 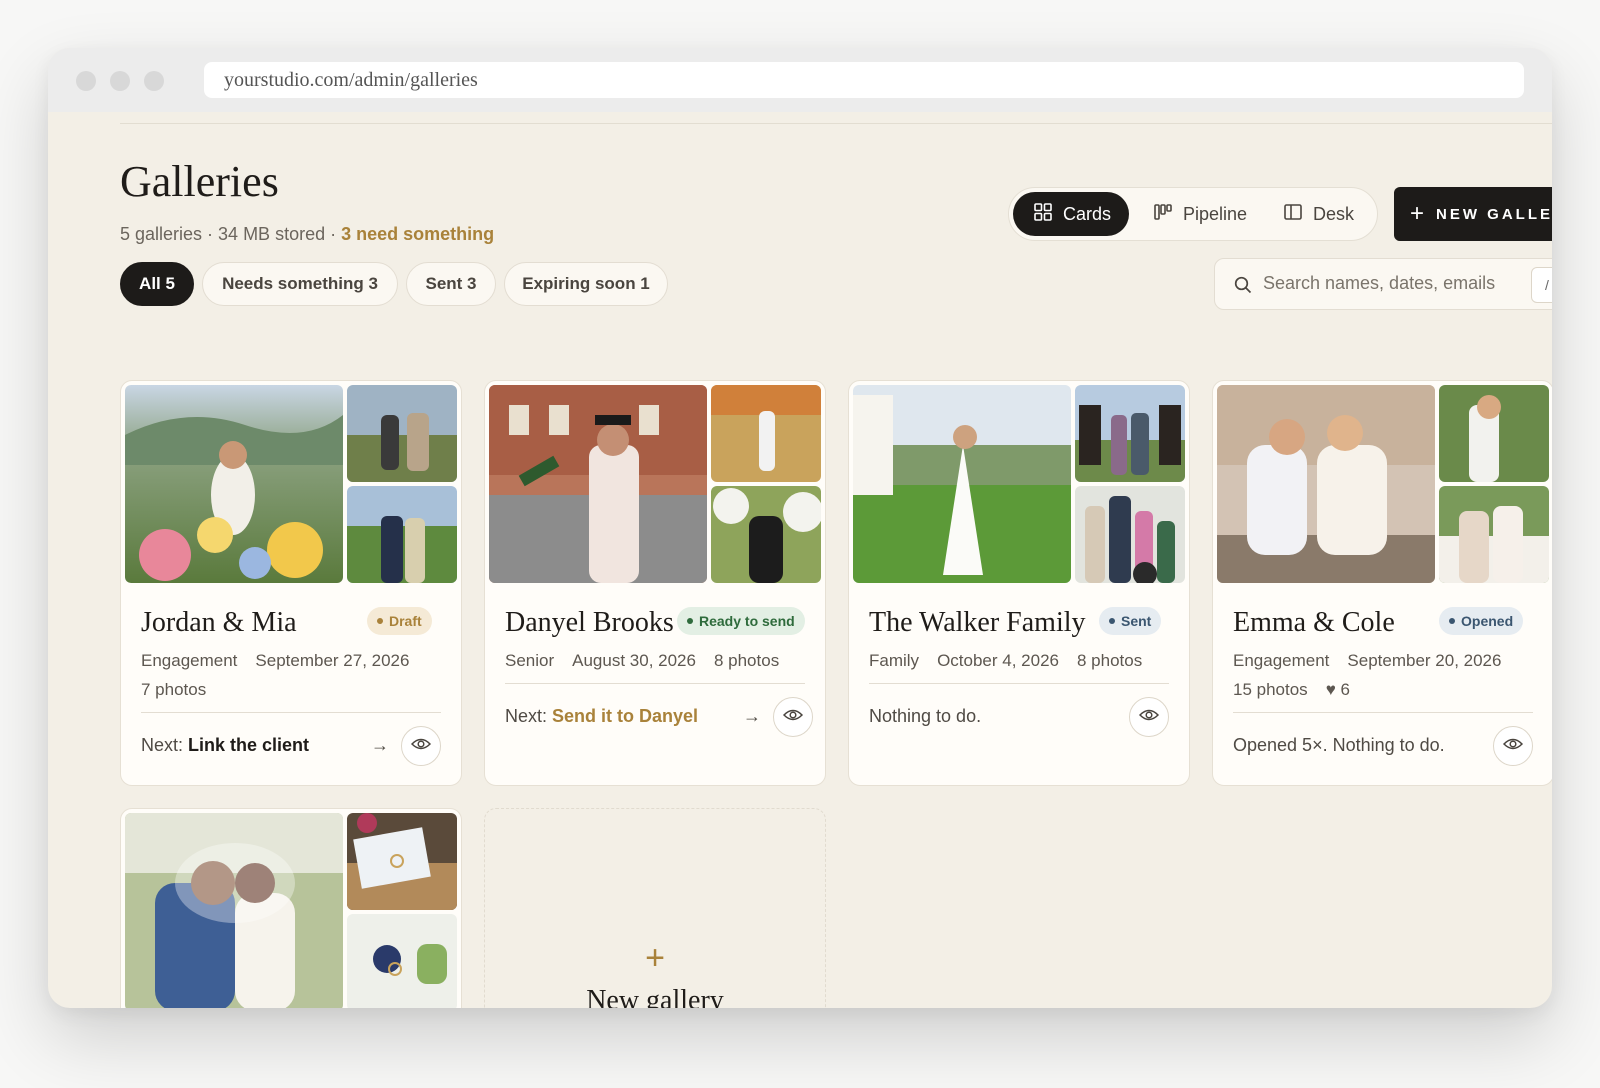 I want to click on new-gallery-label: New gallery, so click(x=655, y=996).